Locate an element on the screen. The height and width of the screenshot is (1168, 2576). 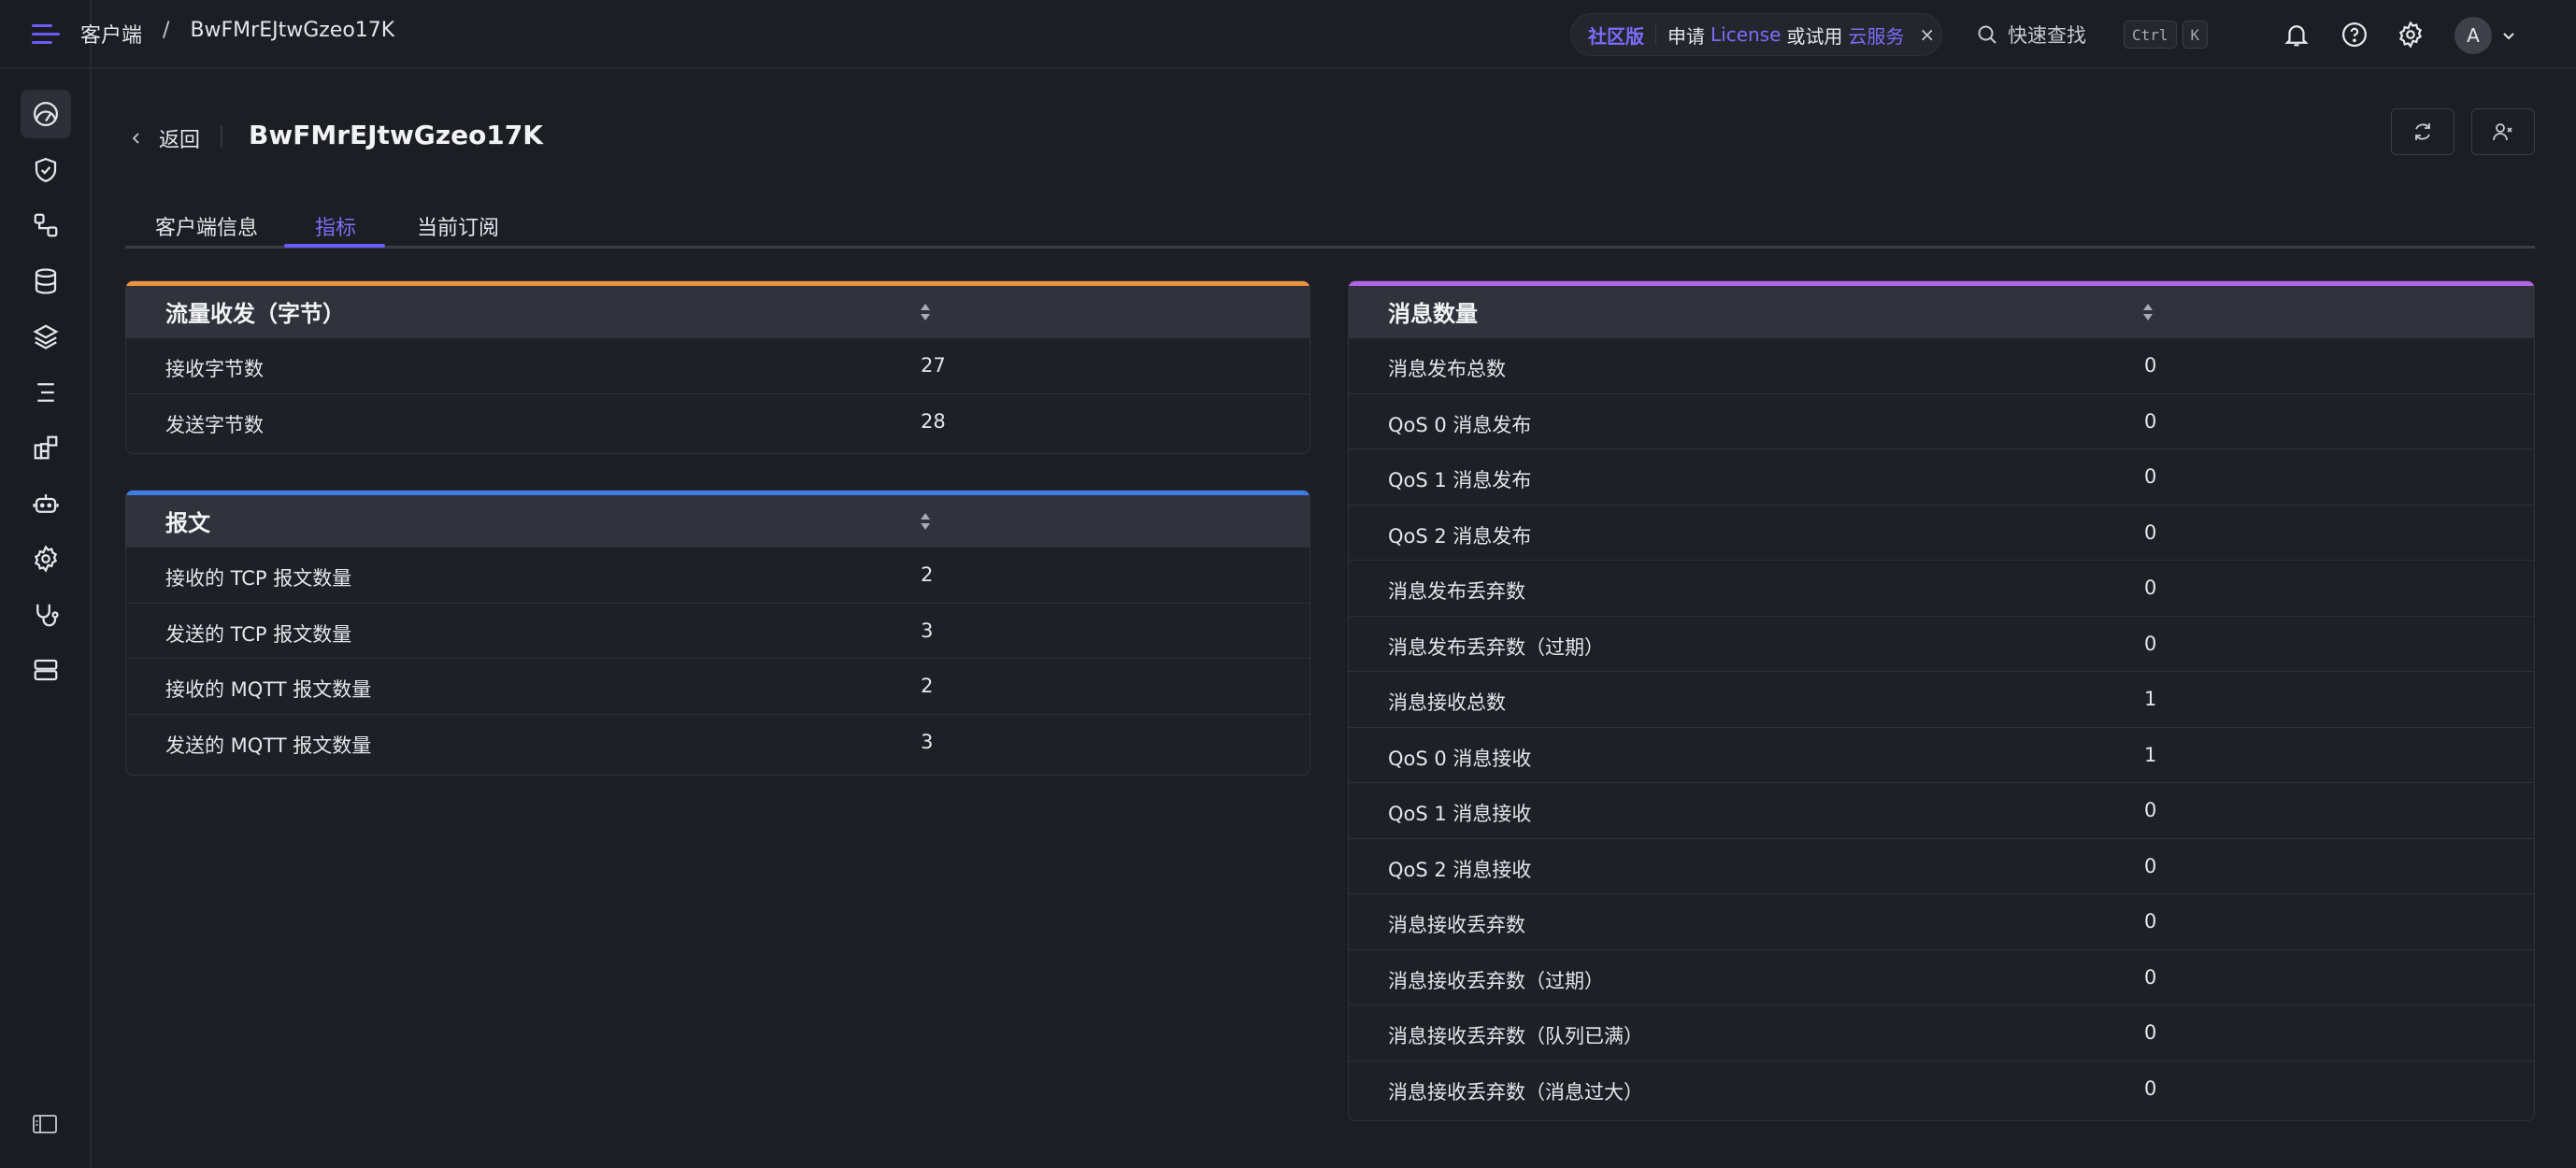
active-tab-indicator is located at coordinates (334, 246).